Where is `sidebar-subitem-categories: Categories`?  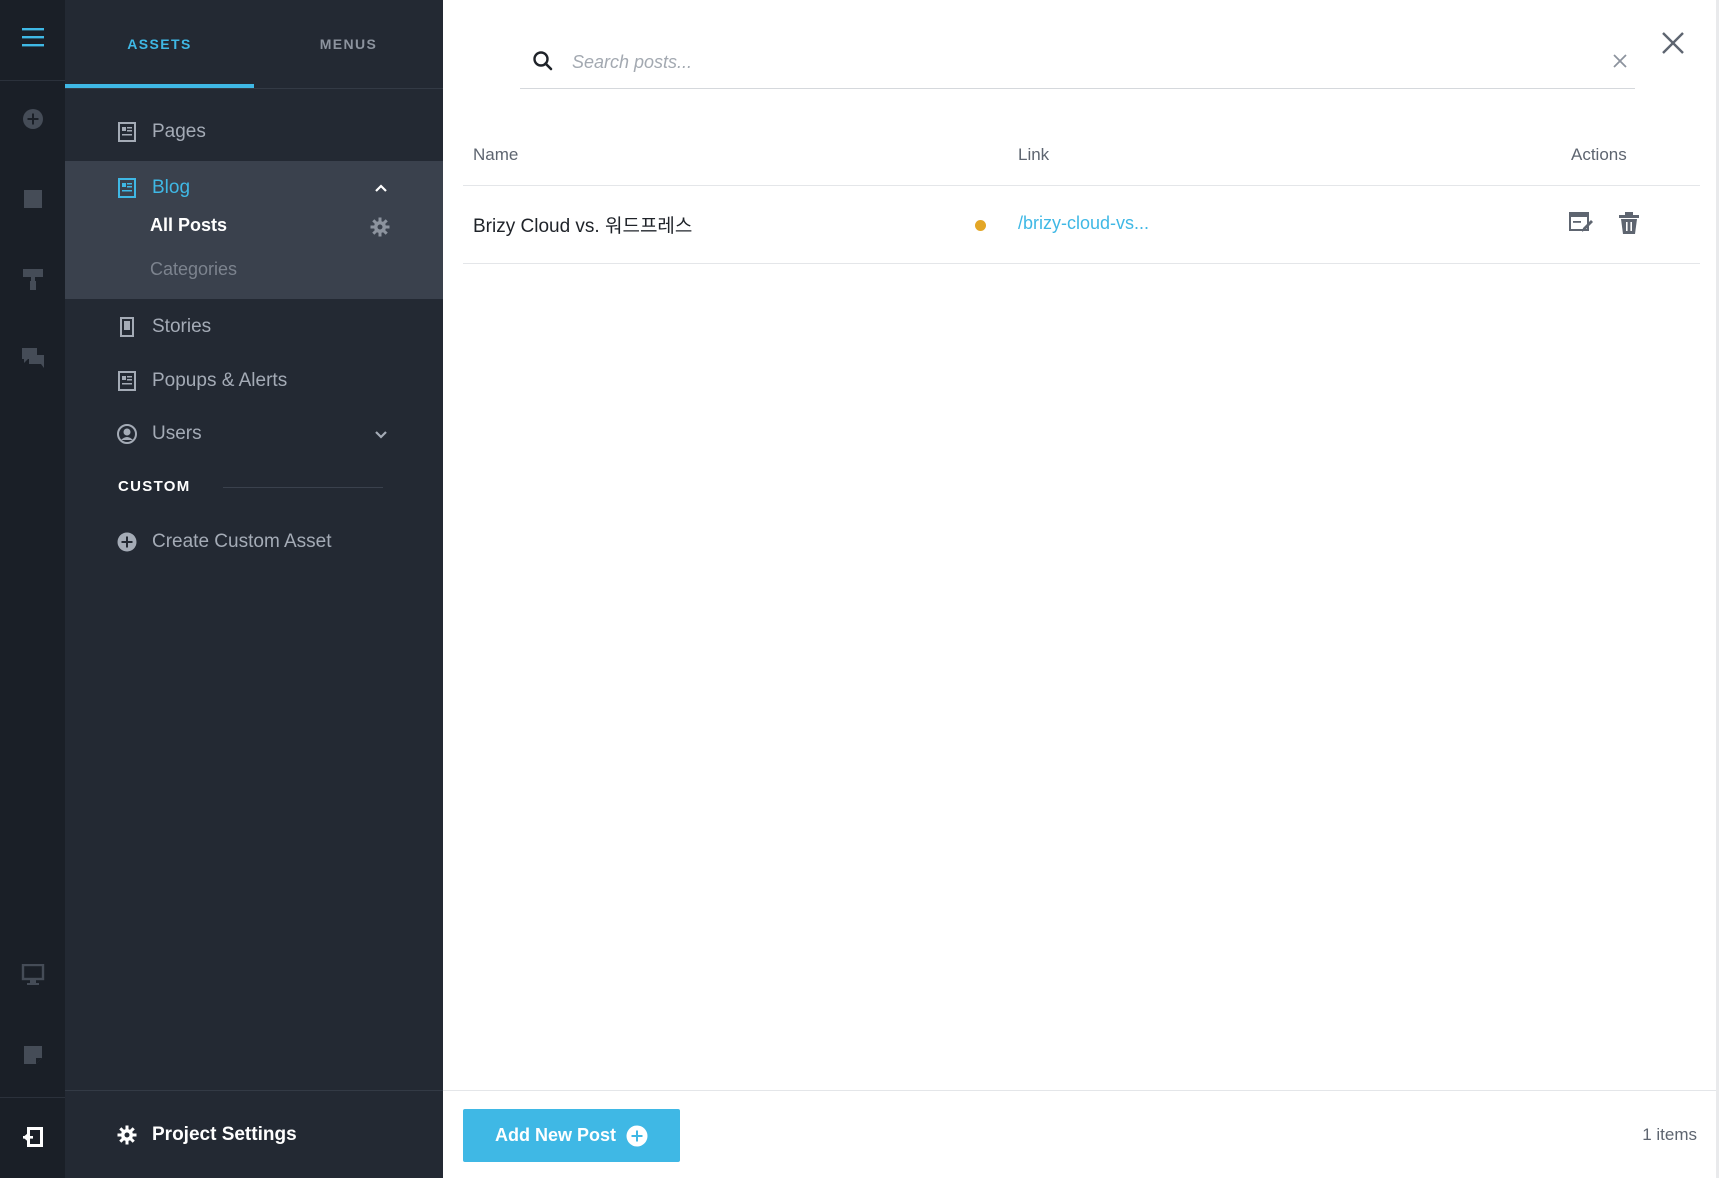
sidebar-subitem-categories: Categories is located at coordinates (193, 269).